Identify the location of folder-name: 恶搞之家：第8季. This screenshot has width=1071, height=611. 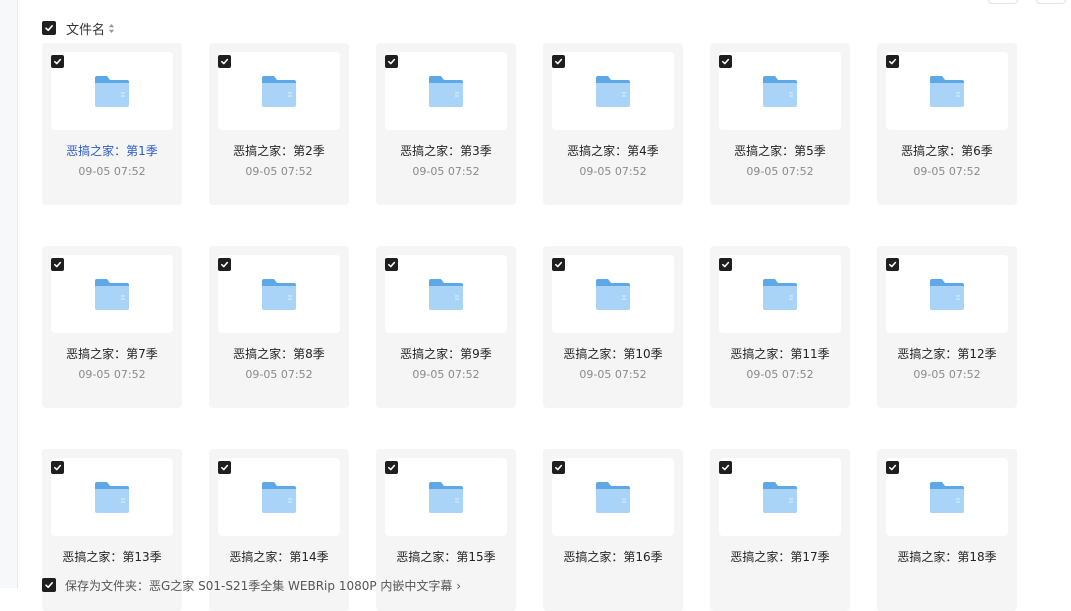
(279, 353).